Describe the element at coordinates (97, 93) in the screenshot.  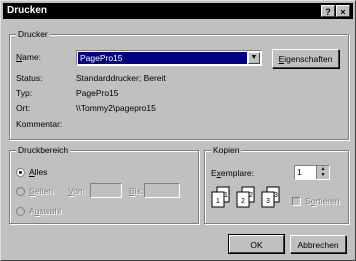
I see `type-value: PagePro15` at that location.